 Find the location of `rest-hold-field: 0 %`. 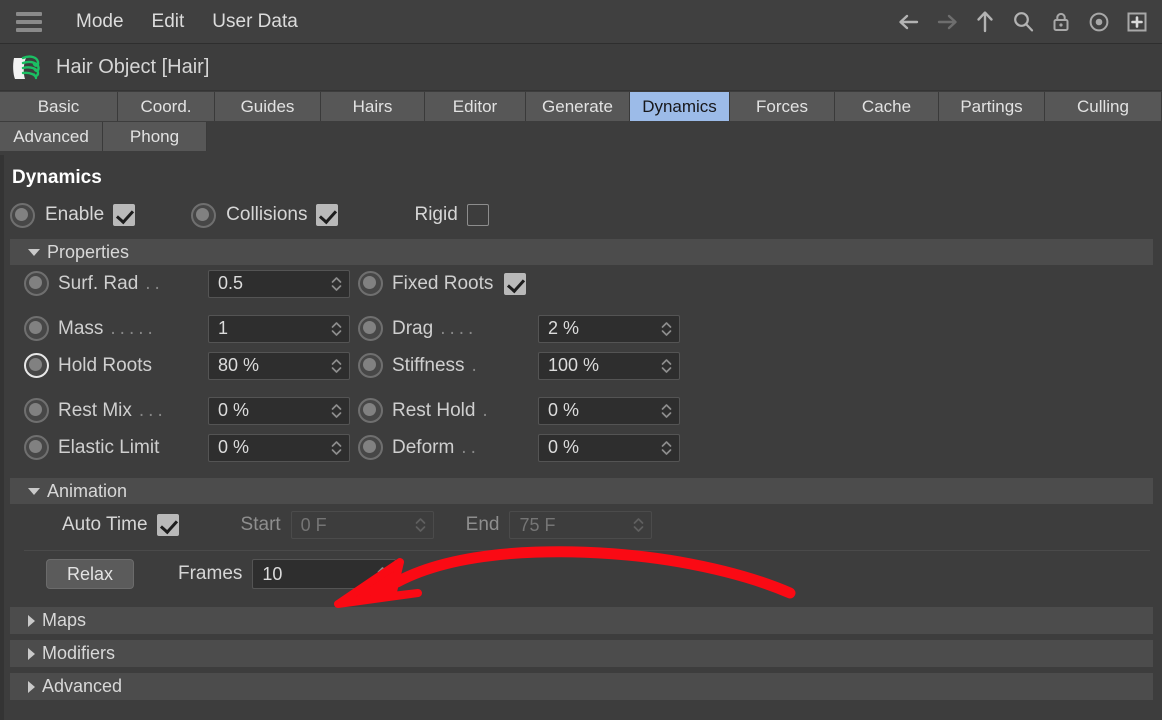

rest-hold-field: 0 % is located at coordinates (609, 410).